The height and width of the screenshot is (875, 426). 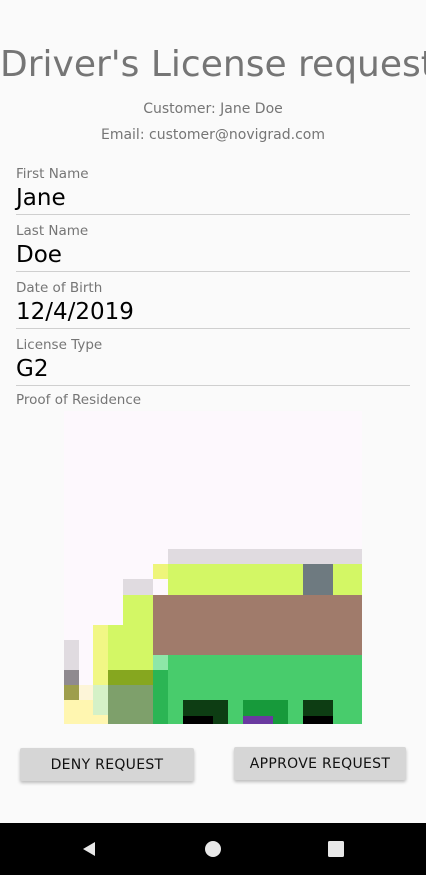 I want to click on license-type-value: G2, so click(x=213, y=370).